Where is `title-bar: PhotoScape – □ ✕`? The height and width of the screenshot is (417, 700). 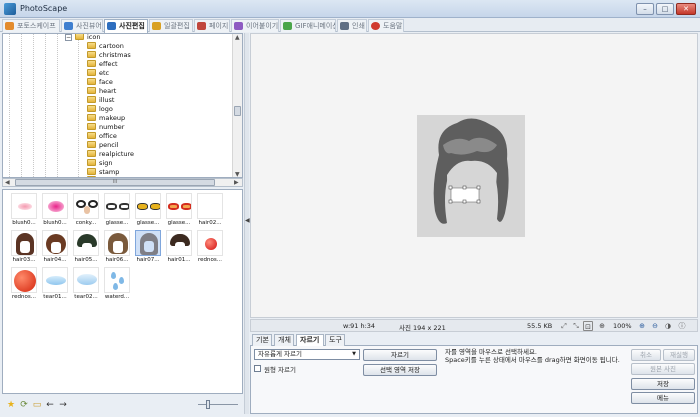 title-bar: PhotoScape – □ ✕ is located at coordinates (350, 9).